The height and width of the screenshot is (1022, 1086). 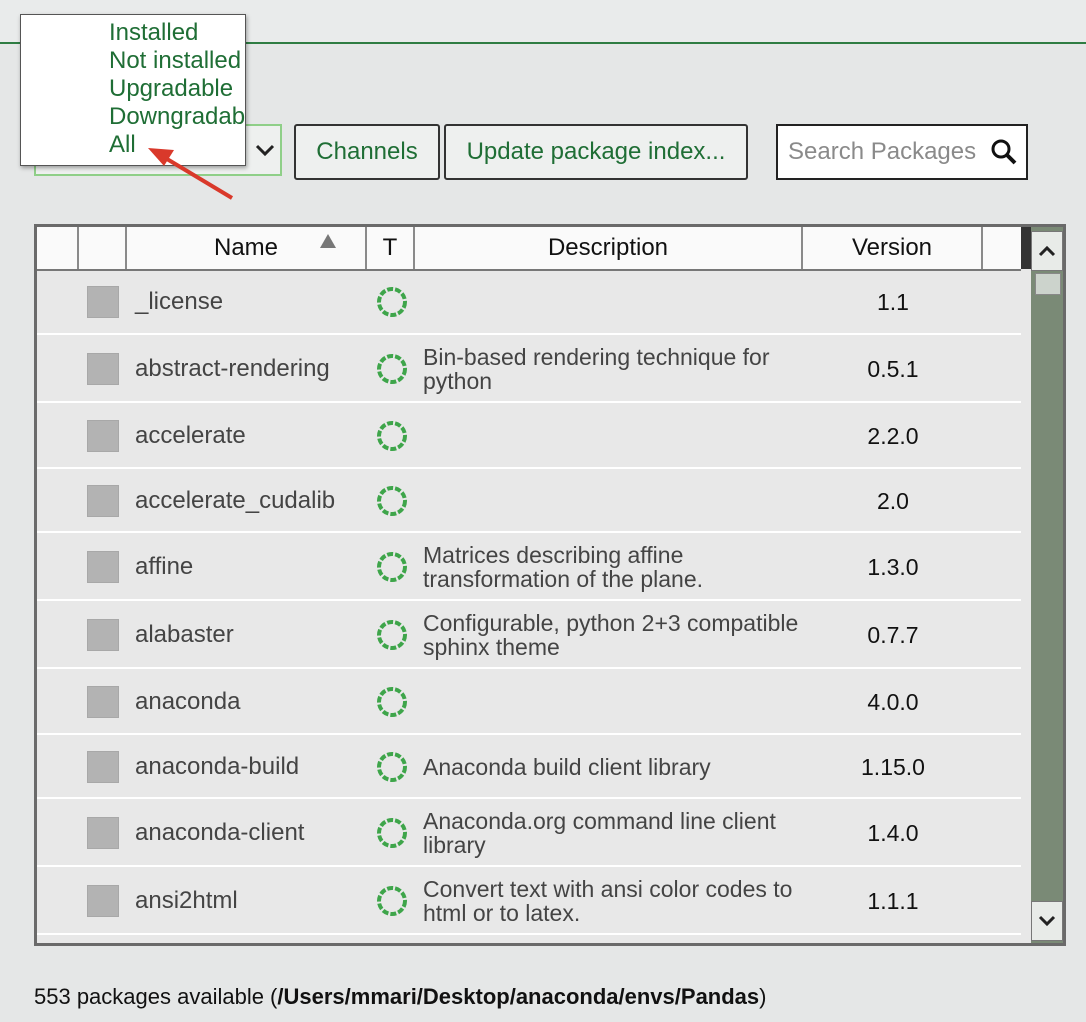 I want to click on table-row: anaconda 4.0.0, so click(x=529, y=702).